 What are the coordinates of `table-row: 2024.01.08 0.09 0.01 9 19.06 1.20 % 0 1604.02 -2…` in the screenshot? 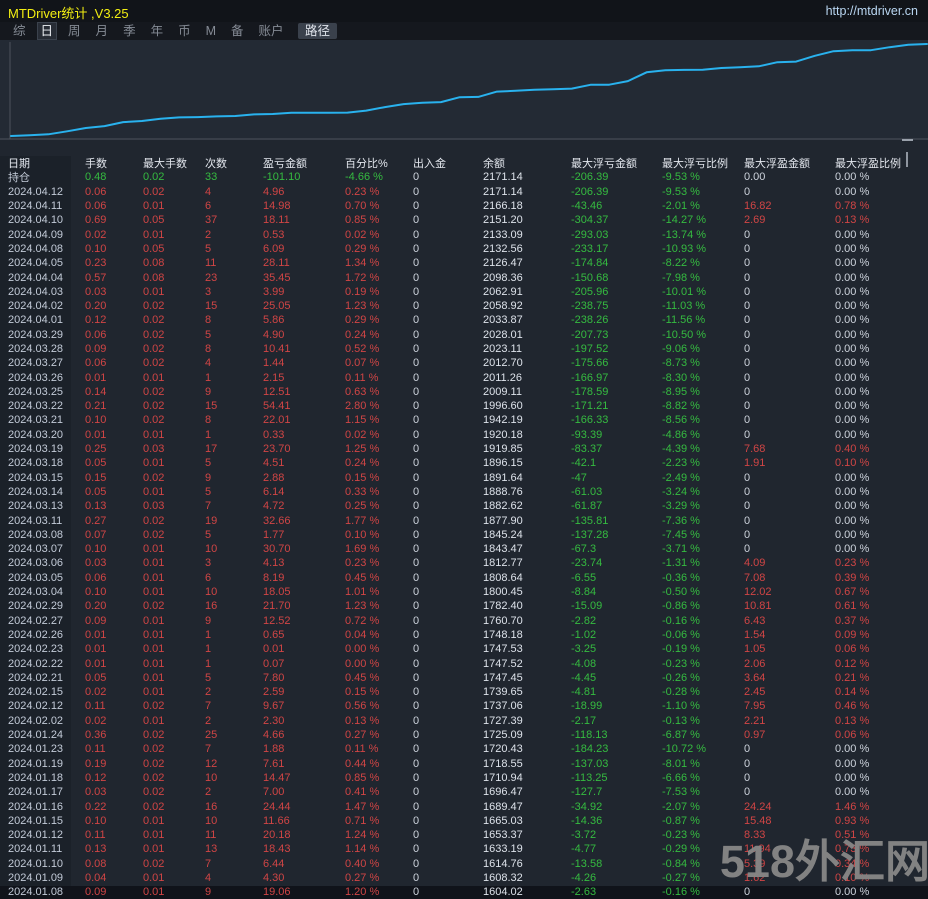 It's located at (464, 892).